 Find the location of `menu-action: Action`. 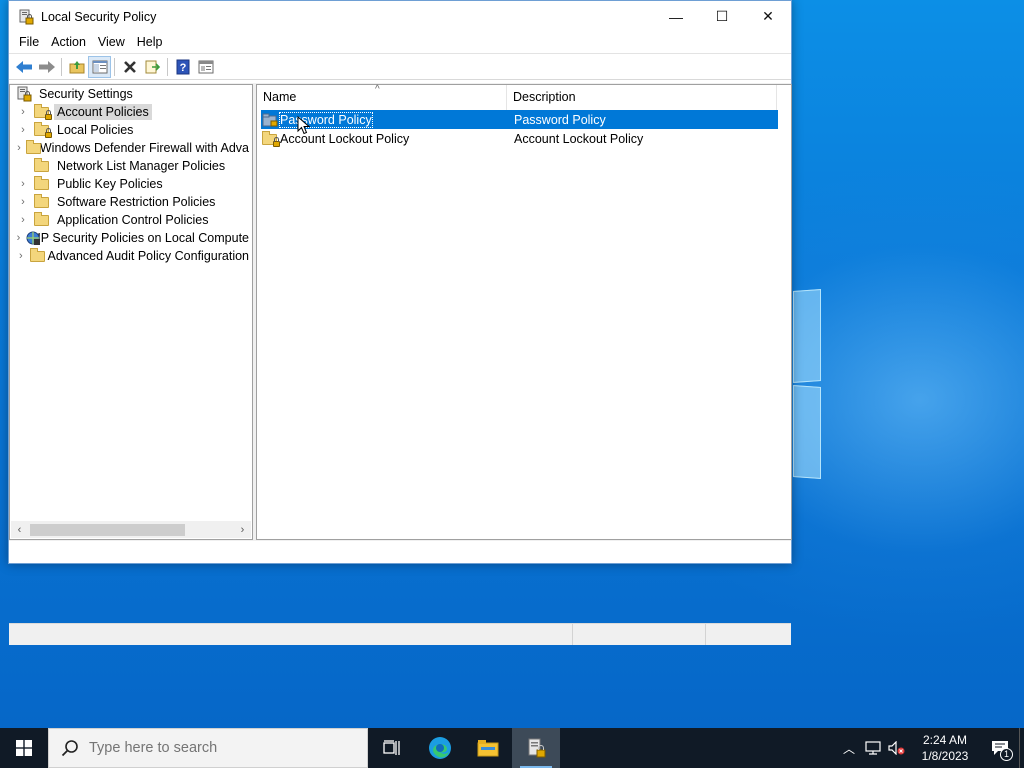

menu-action: Action is located at coordinates (68, 42).